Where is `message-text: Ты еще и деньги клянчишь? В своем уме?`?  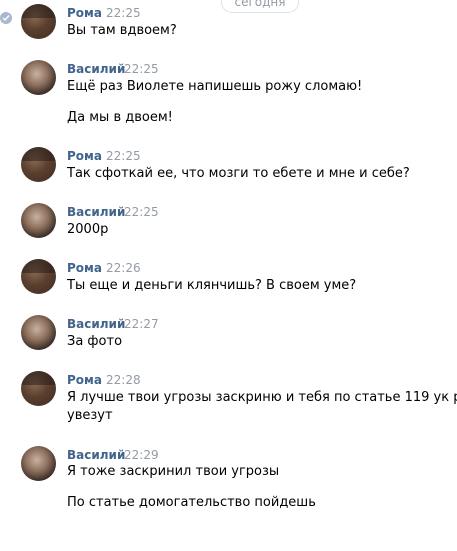
message-text: Ты еще и деньги клянчишь? В своем уме? is located at coordinates (212, 285).